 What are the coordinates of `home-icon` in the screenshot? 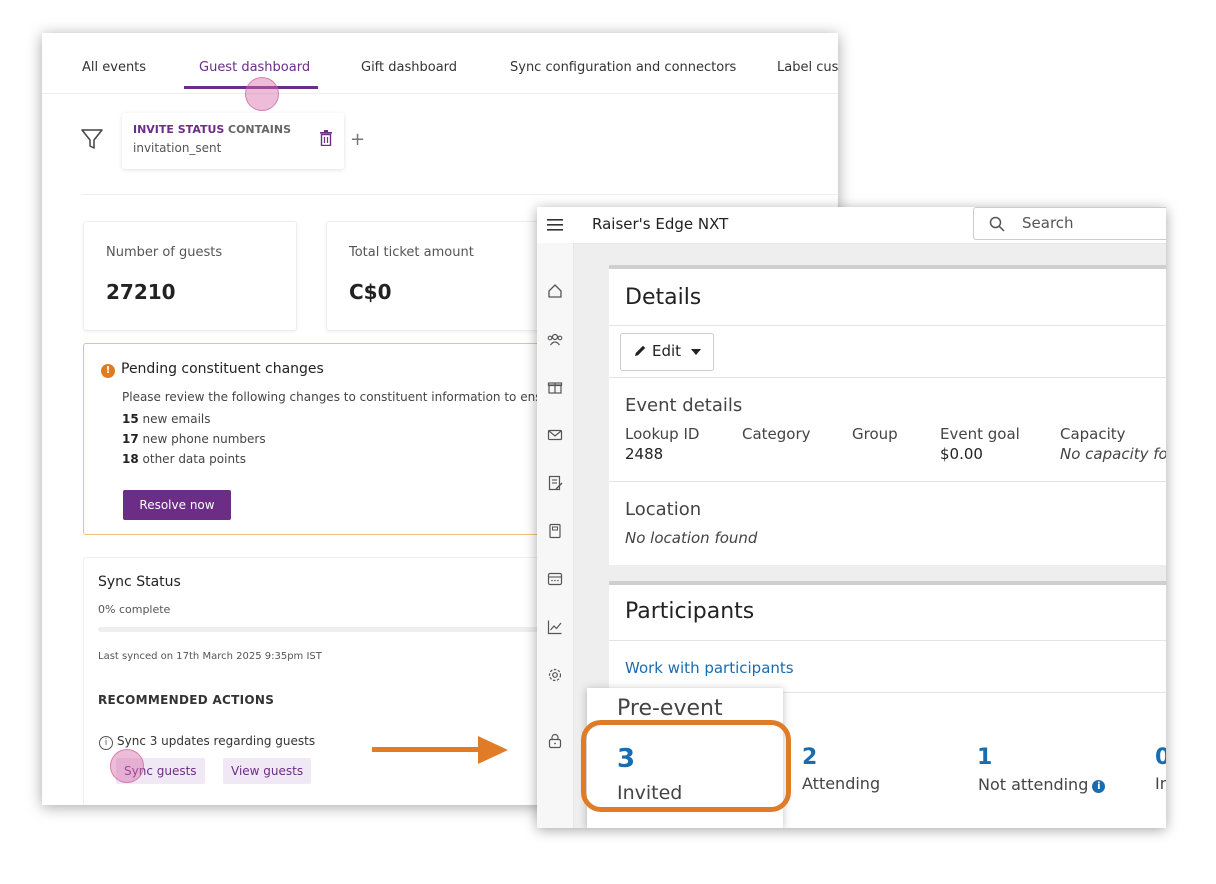 It's located at (555, 291).